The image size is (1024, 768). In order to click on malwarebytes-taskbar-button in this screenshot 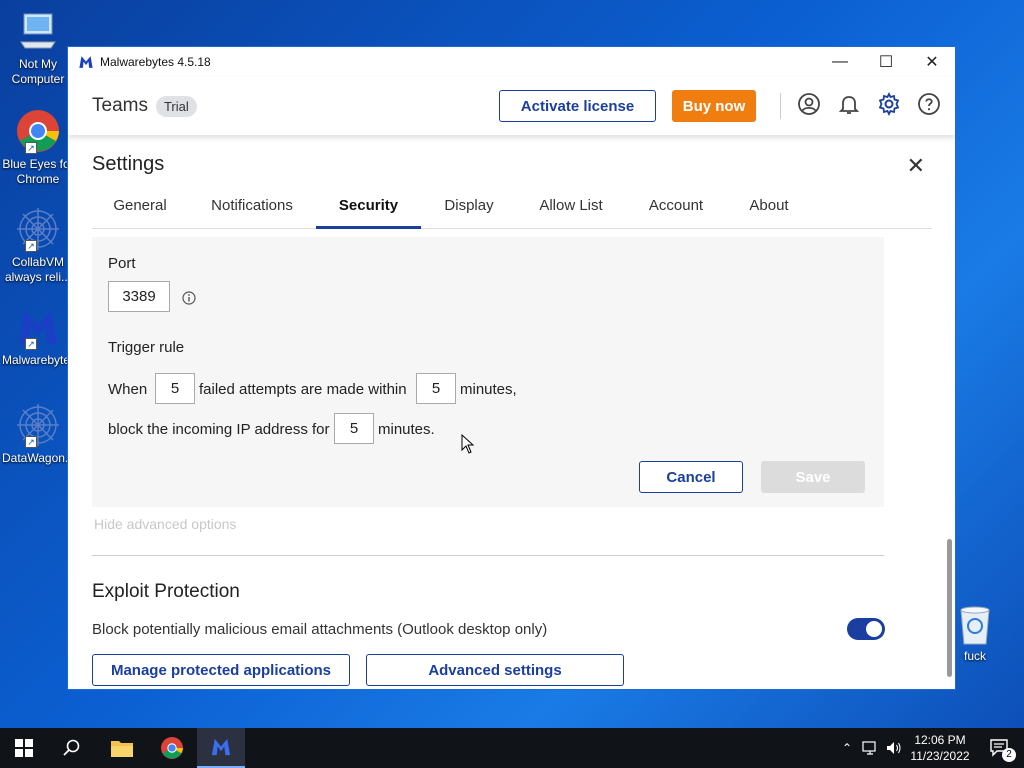, I will do `click(221, 748)`.